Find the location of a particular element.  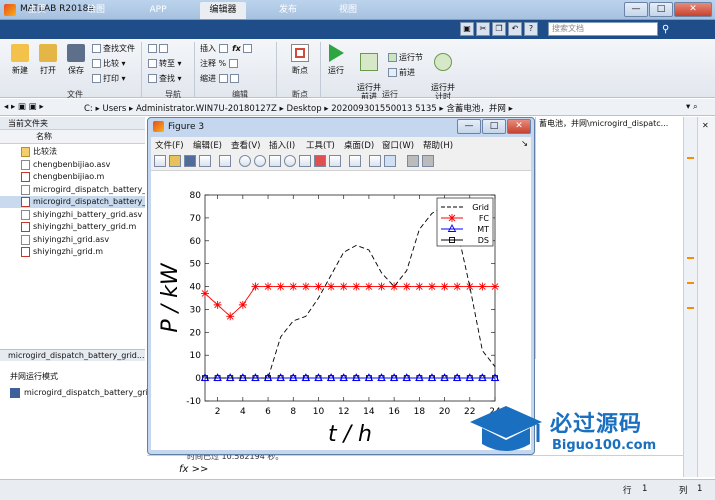

cut-quick-icon: ✂ is located at coordinates (483, 29).